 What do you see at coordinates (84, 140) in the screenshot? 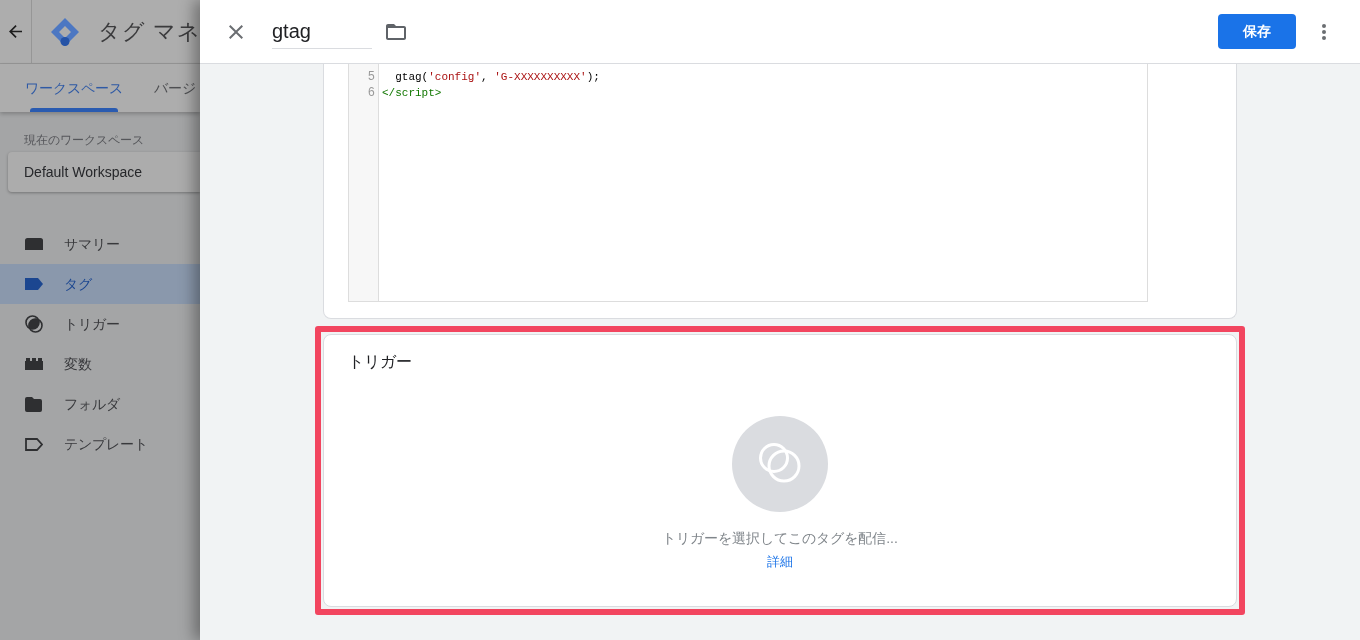
I see `workspace-label: 現在のワークスペース` at bounding box center [84, 140].